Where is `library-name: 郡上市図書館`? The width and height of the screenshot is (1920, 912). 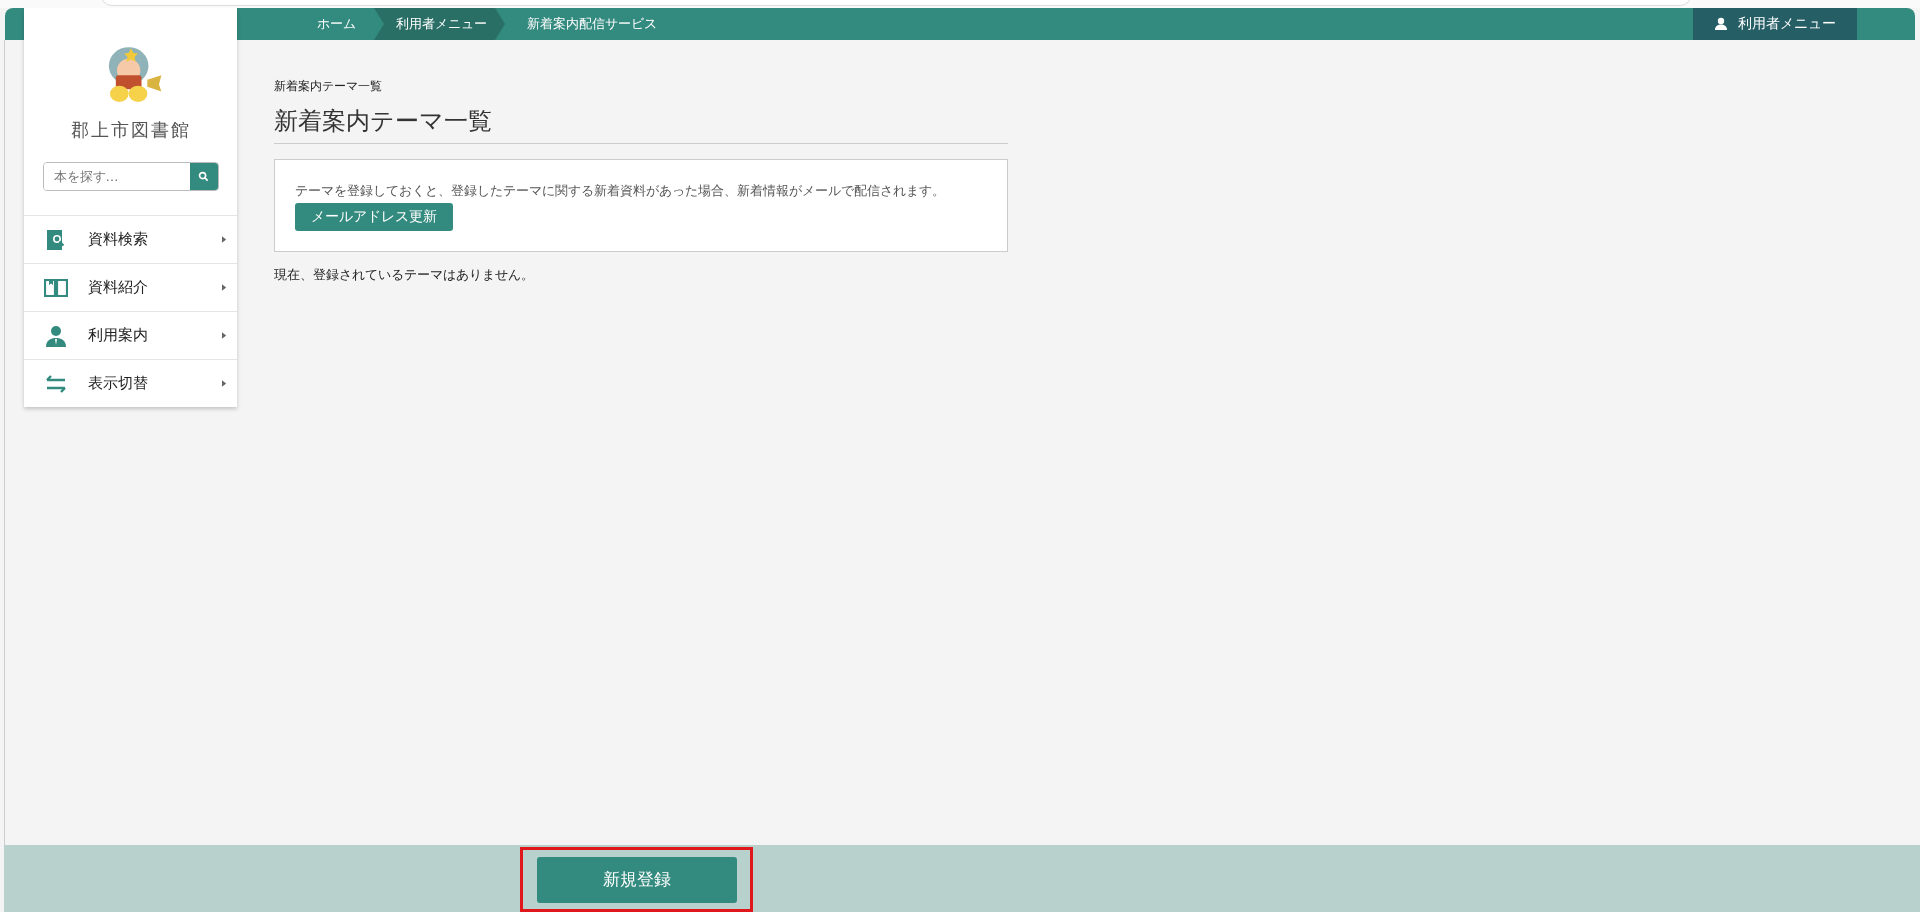 library-name: 郡上市図書館 is located at coordinates (130, 130).